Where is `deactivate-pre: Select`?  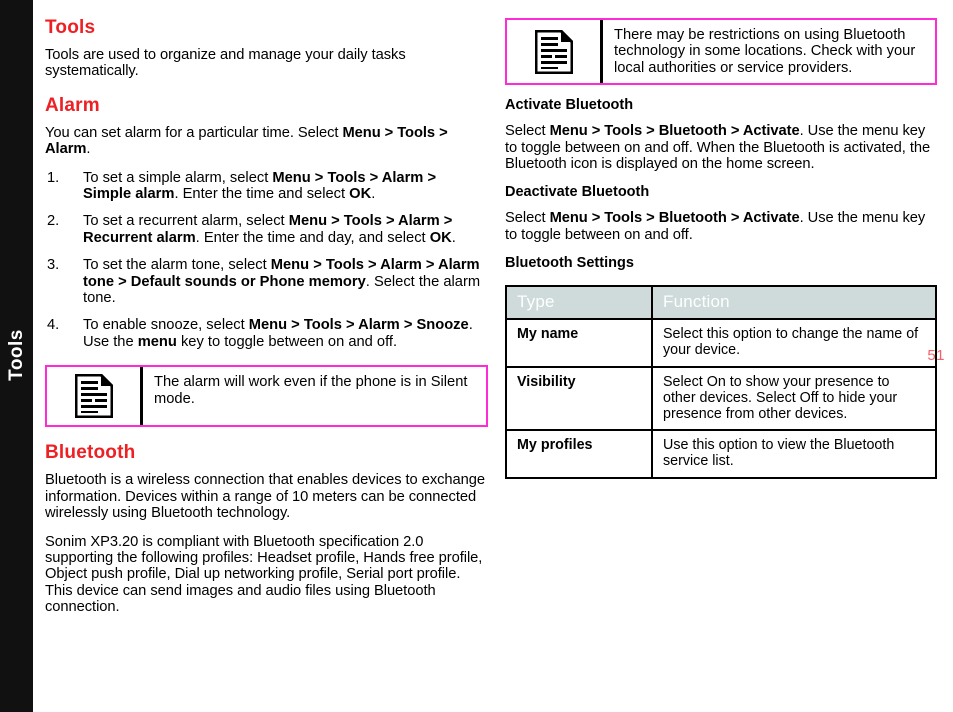 deactivate-pre: Select is located at coordinates (527, 218).